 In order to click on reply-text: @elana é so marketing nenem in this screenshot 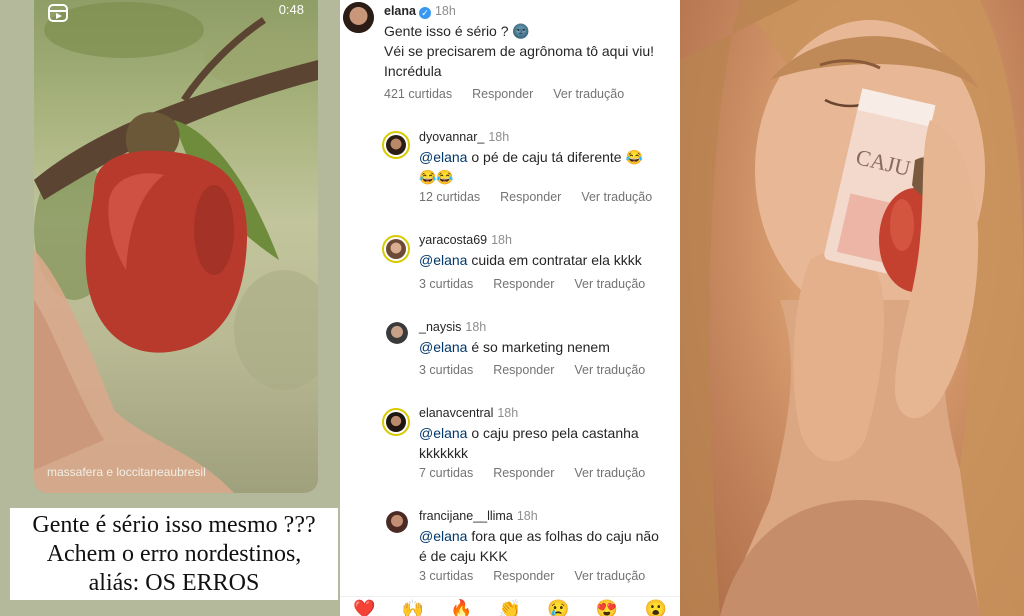, I will do `click(514, 347)`.